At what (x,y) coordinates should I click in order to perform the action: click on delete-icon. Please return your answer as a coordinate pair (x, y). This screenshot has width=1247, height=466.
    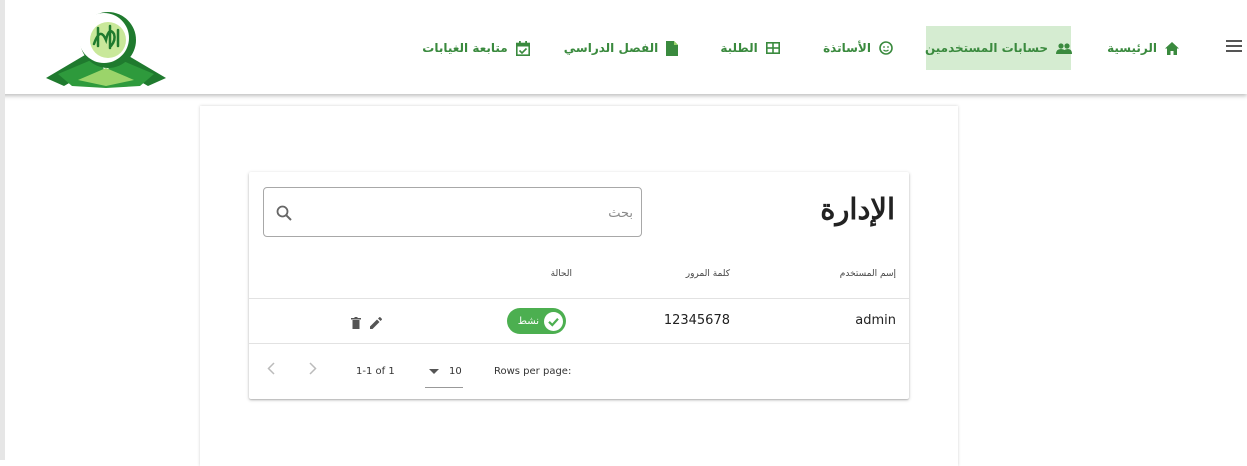
    Looking at the image, I should click on (356, 323).